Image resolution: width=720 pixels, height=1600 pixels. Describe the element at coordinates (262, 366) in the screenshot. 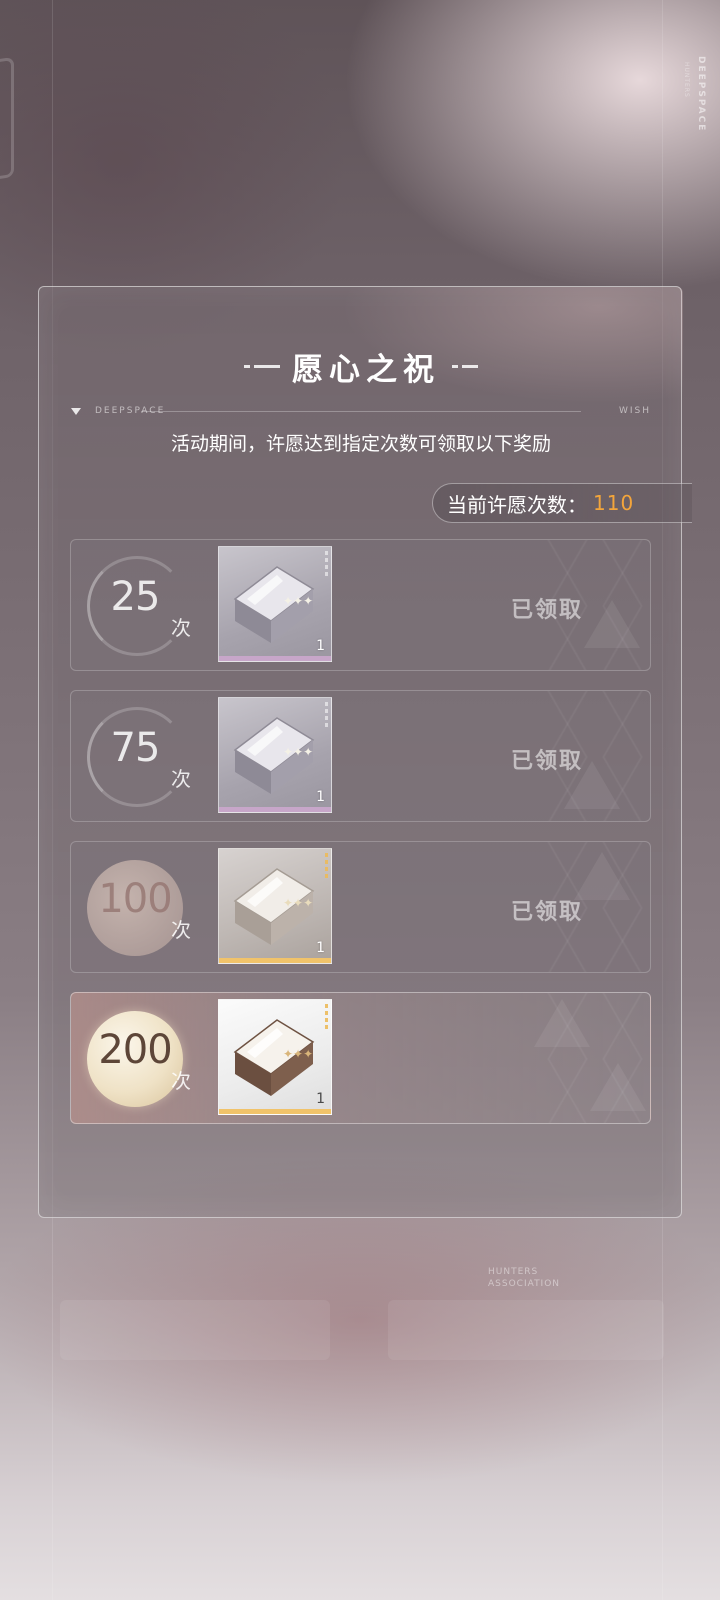

I see `title-dash-left` at that location.